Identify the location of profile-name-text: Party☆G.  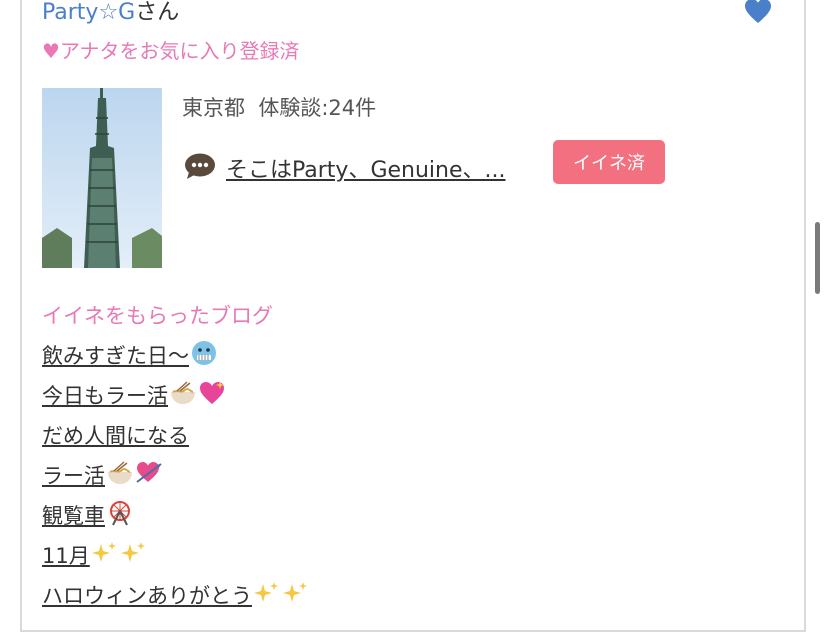
(88, 12).